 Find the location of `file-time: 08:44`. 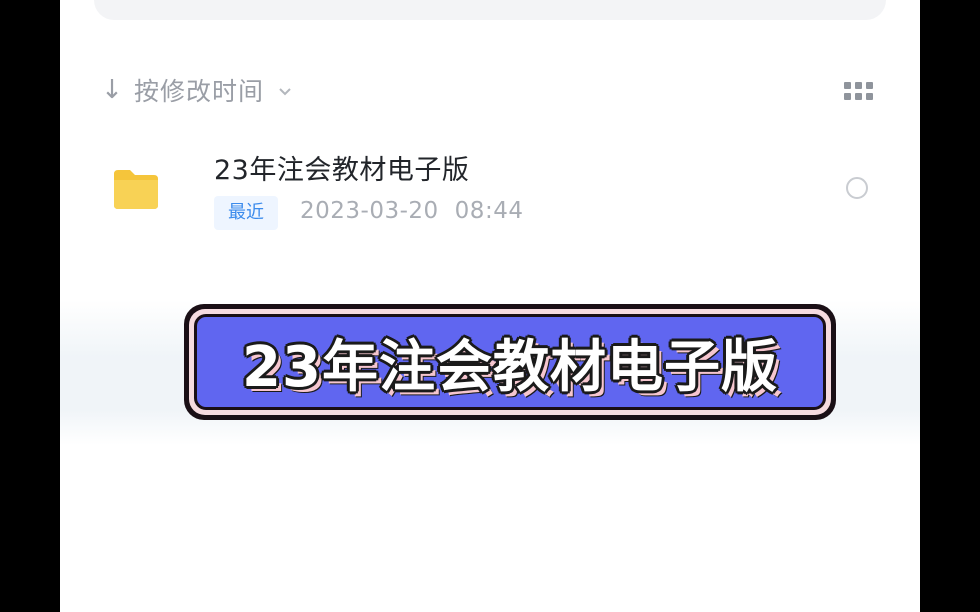

file-time: 08:44 is located at coordinates (489, 211).